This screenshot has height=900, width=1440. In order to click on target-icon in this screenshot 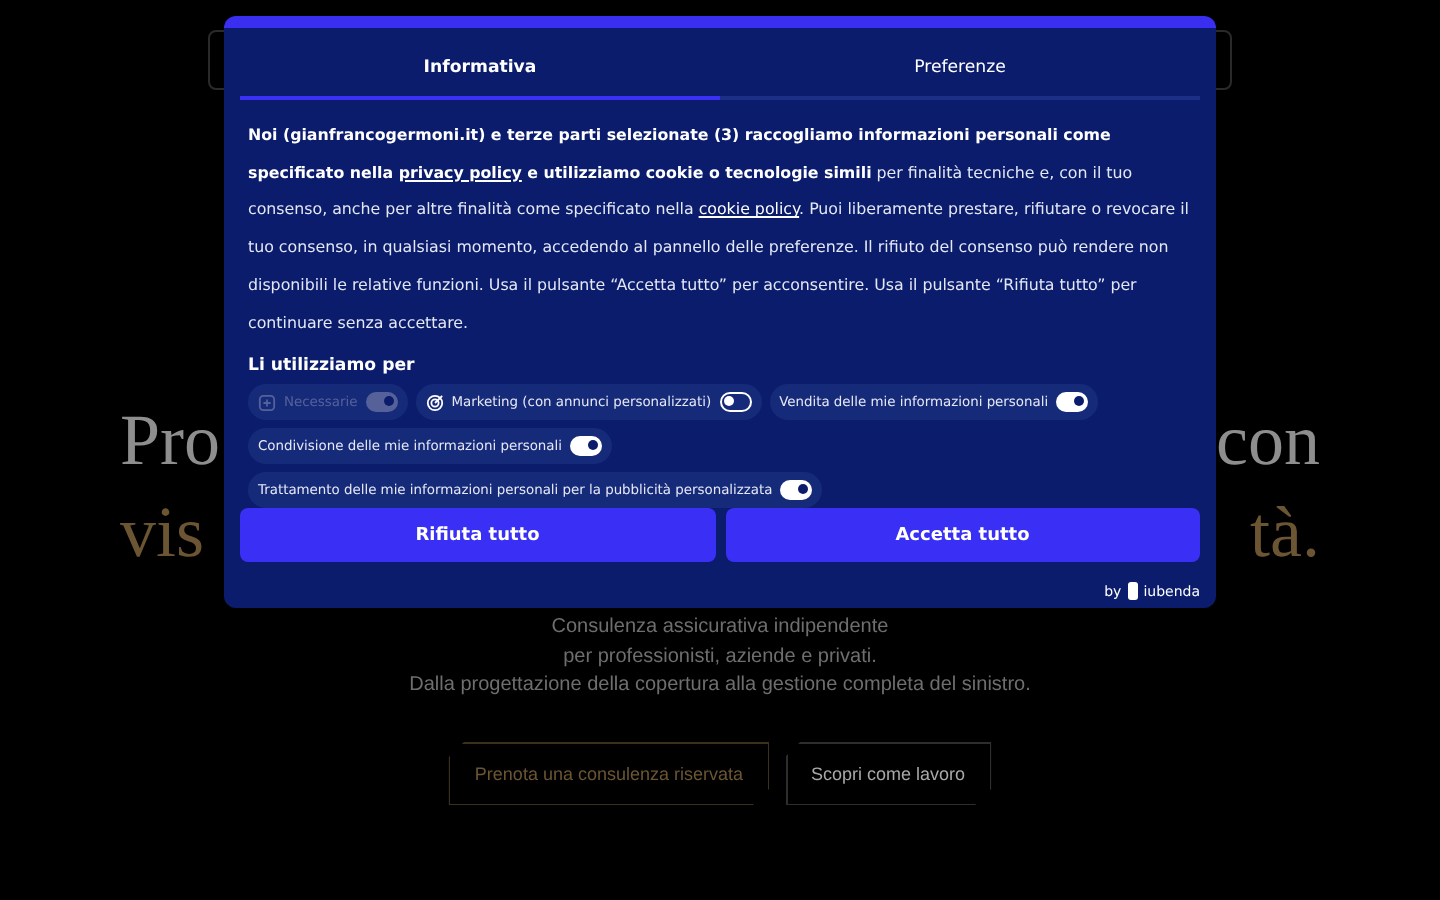, I will do `click(434, 402)`.